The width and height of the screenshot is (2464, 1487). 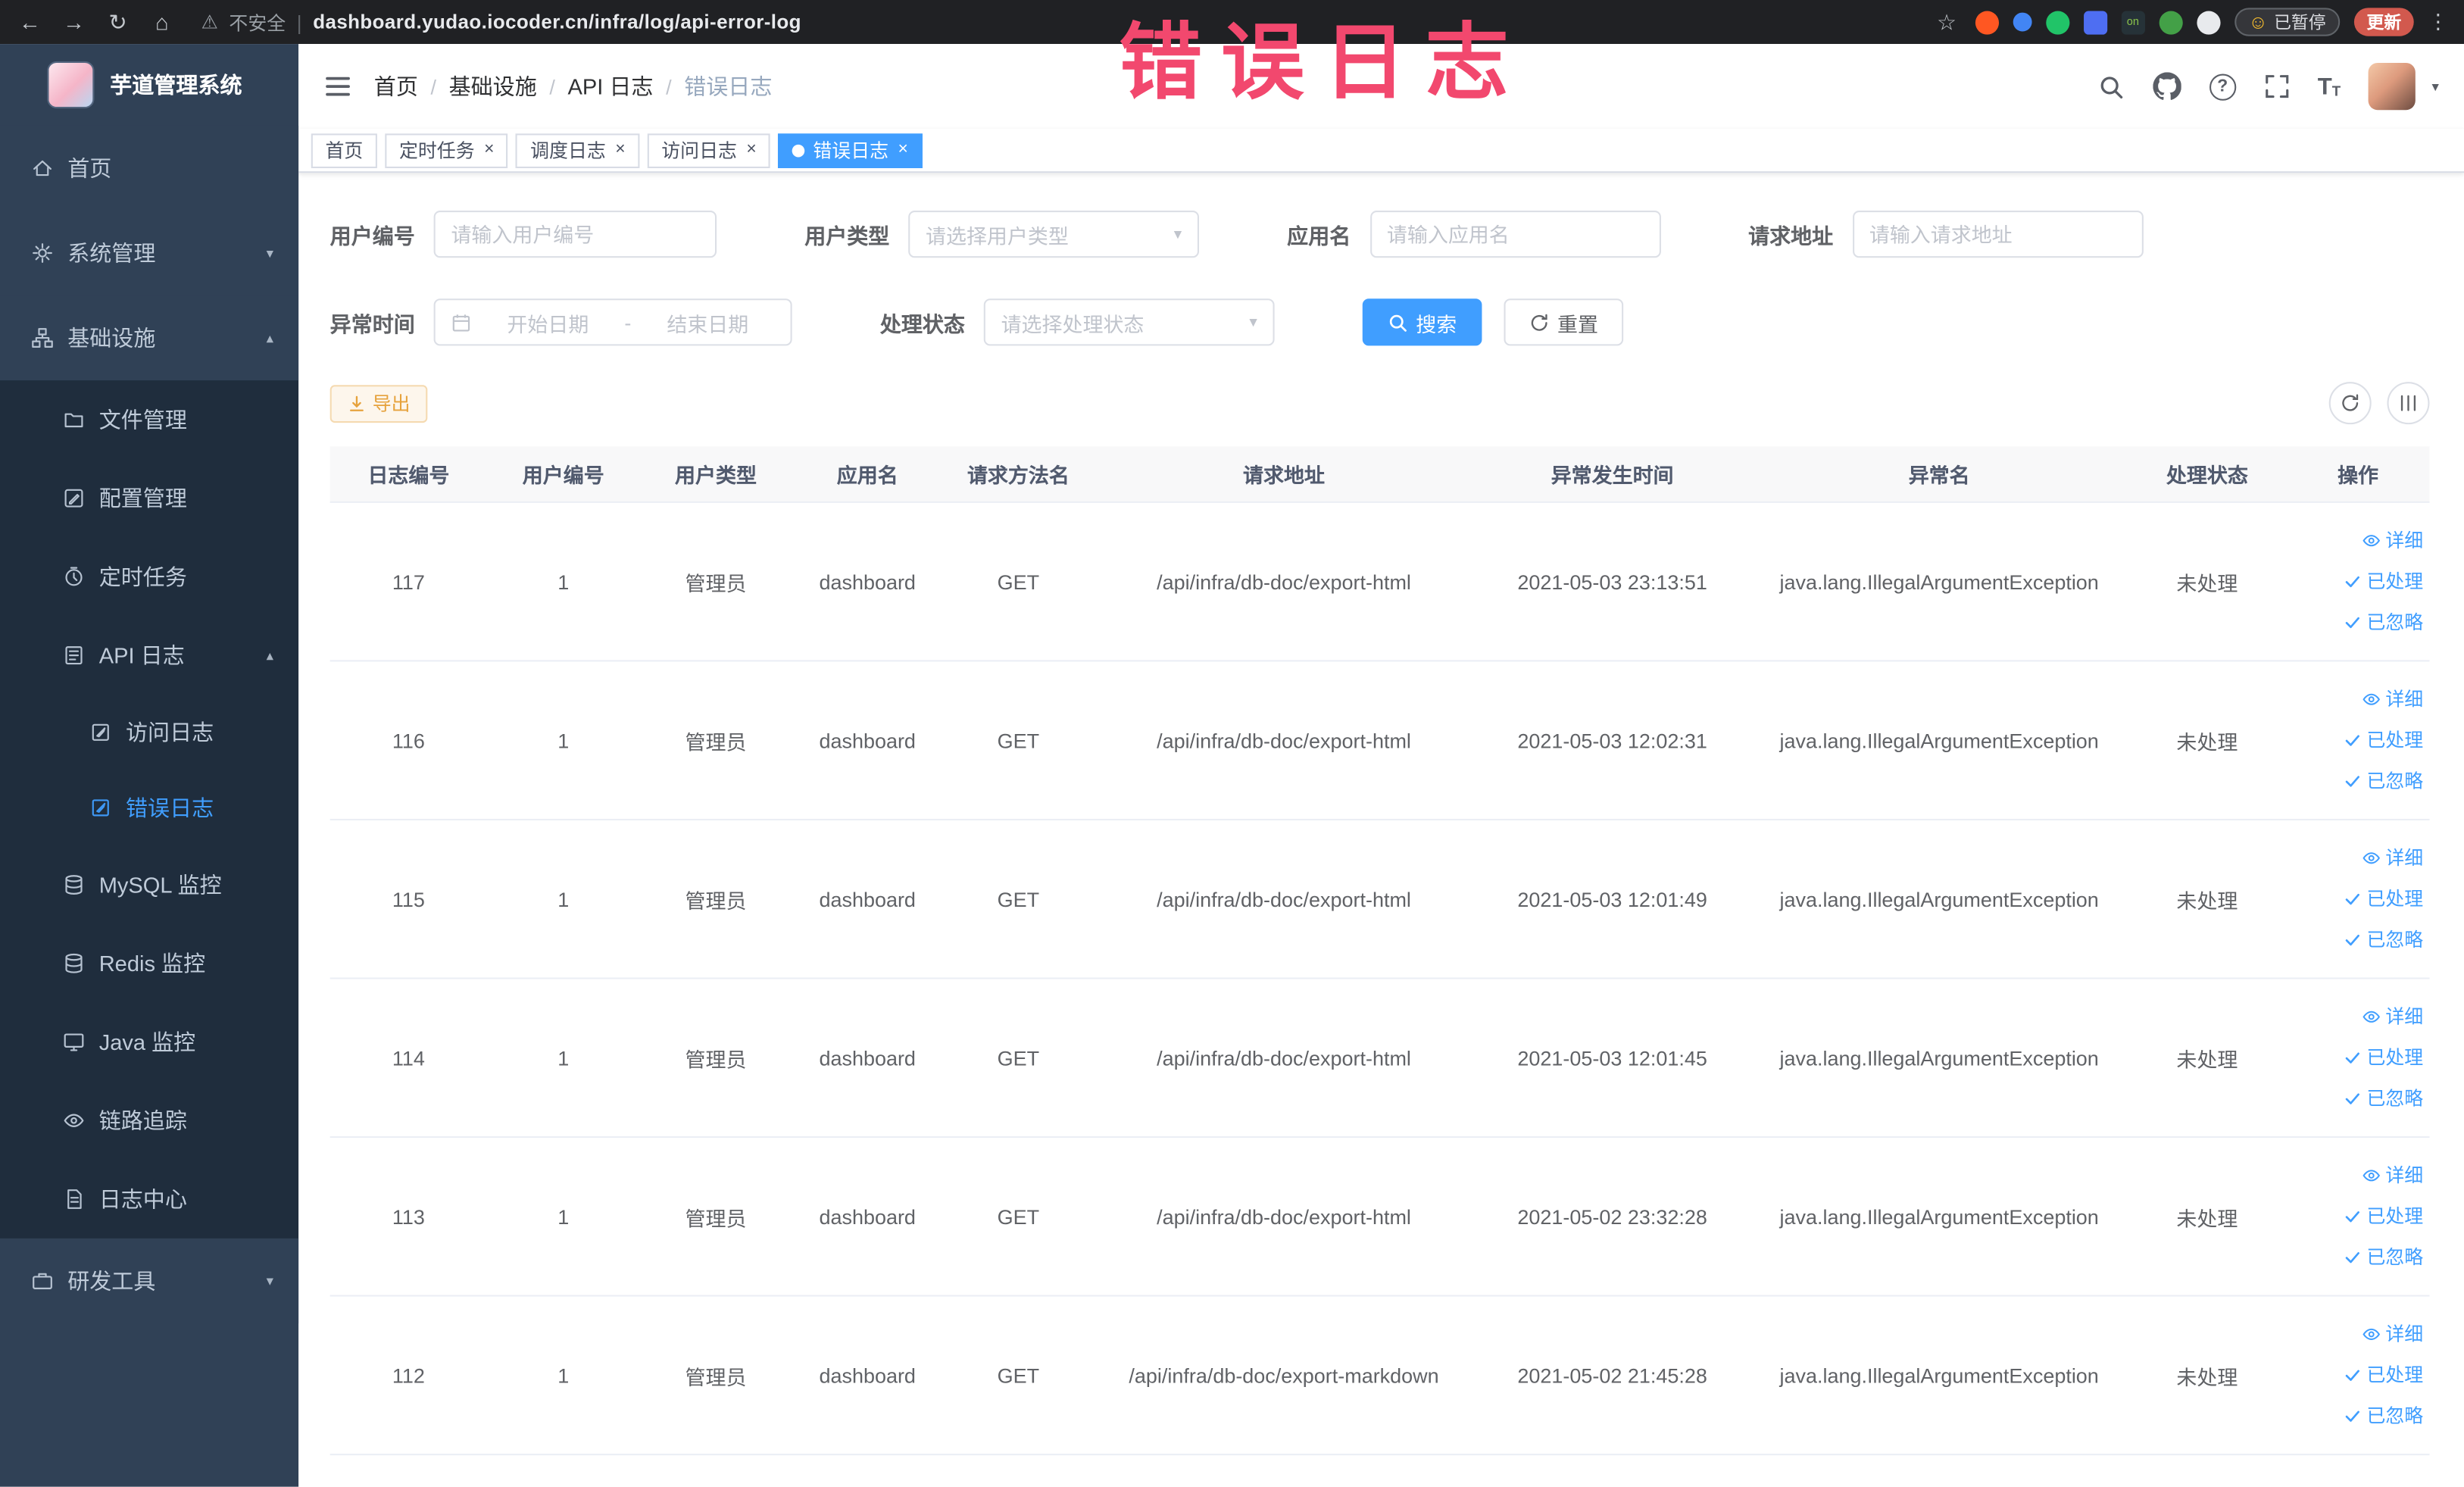 I want to click on cell-id: 114, so click(x=408, y=1057).